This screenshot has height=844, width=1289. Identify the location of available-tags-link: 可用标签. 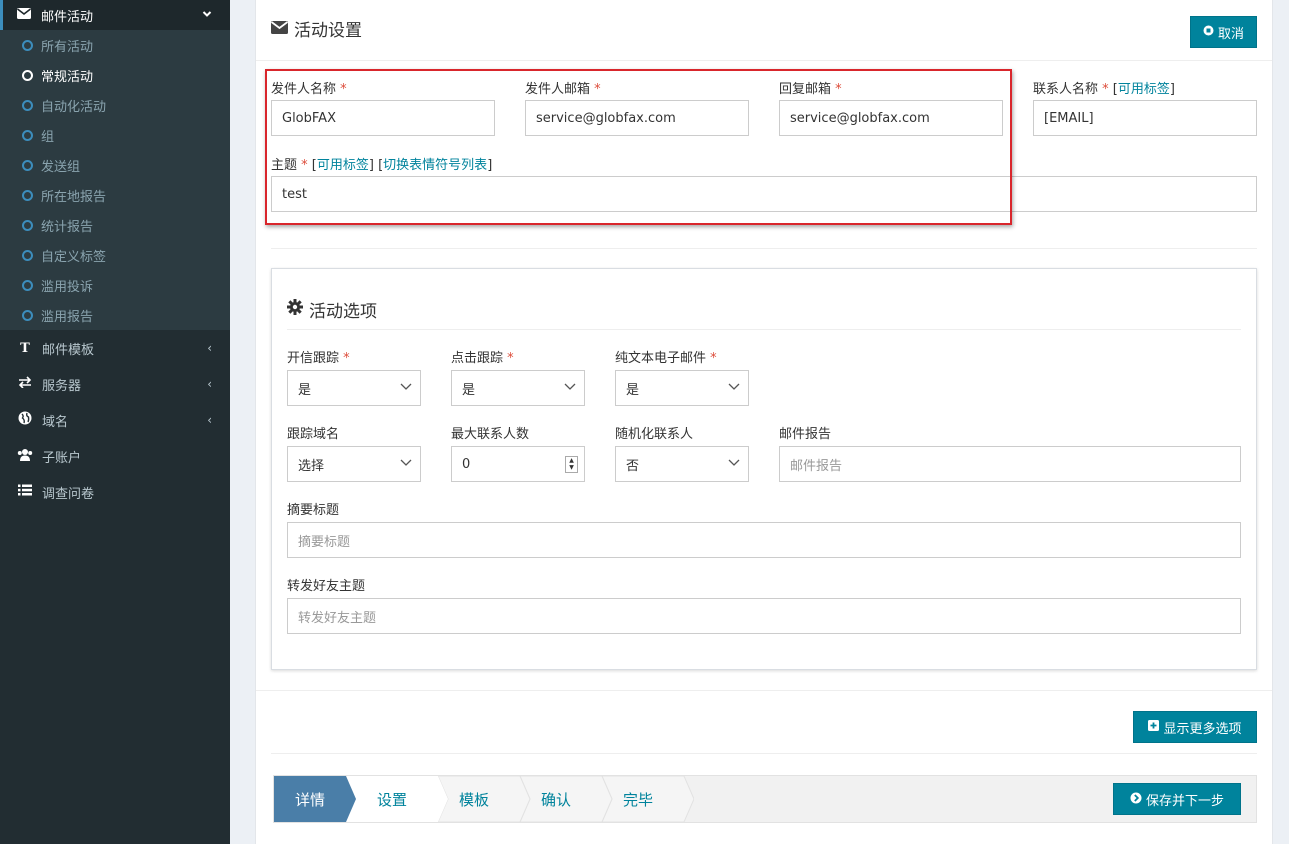
(1144, 89).